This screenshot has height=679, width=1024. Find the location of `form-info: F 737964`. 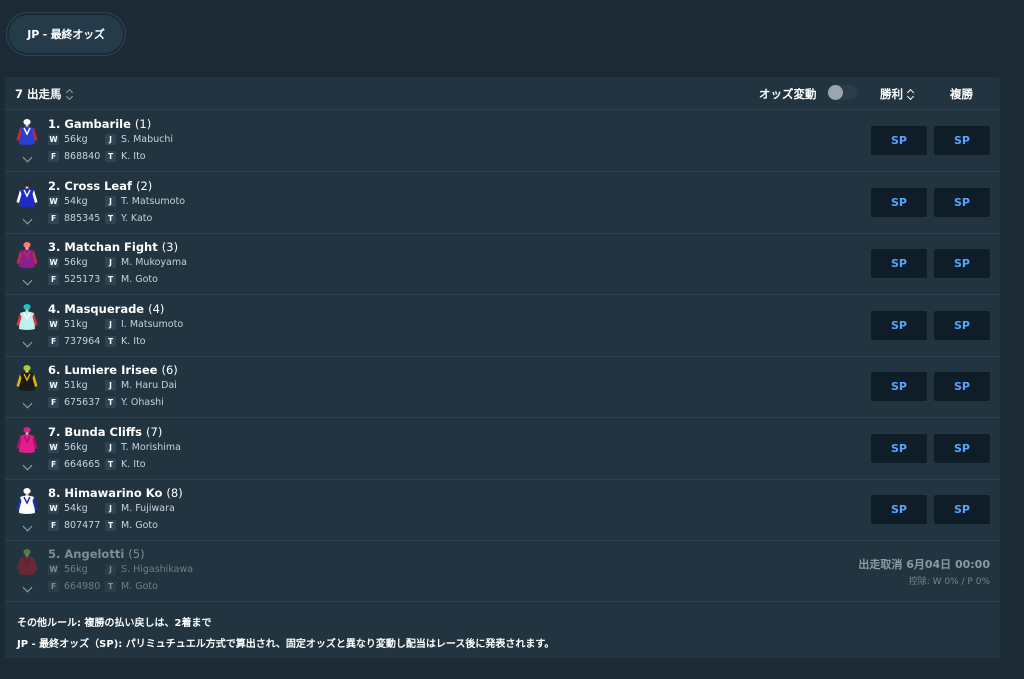

form-info: F 737964 is located at coordinates (74, 341).